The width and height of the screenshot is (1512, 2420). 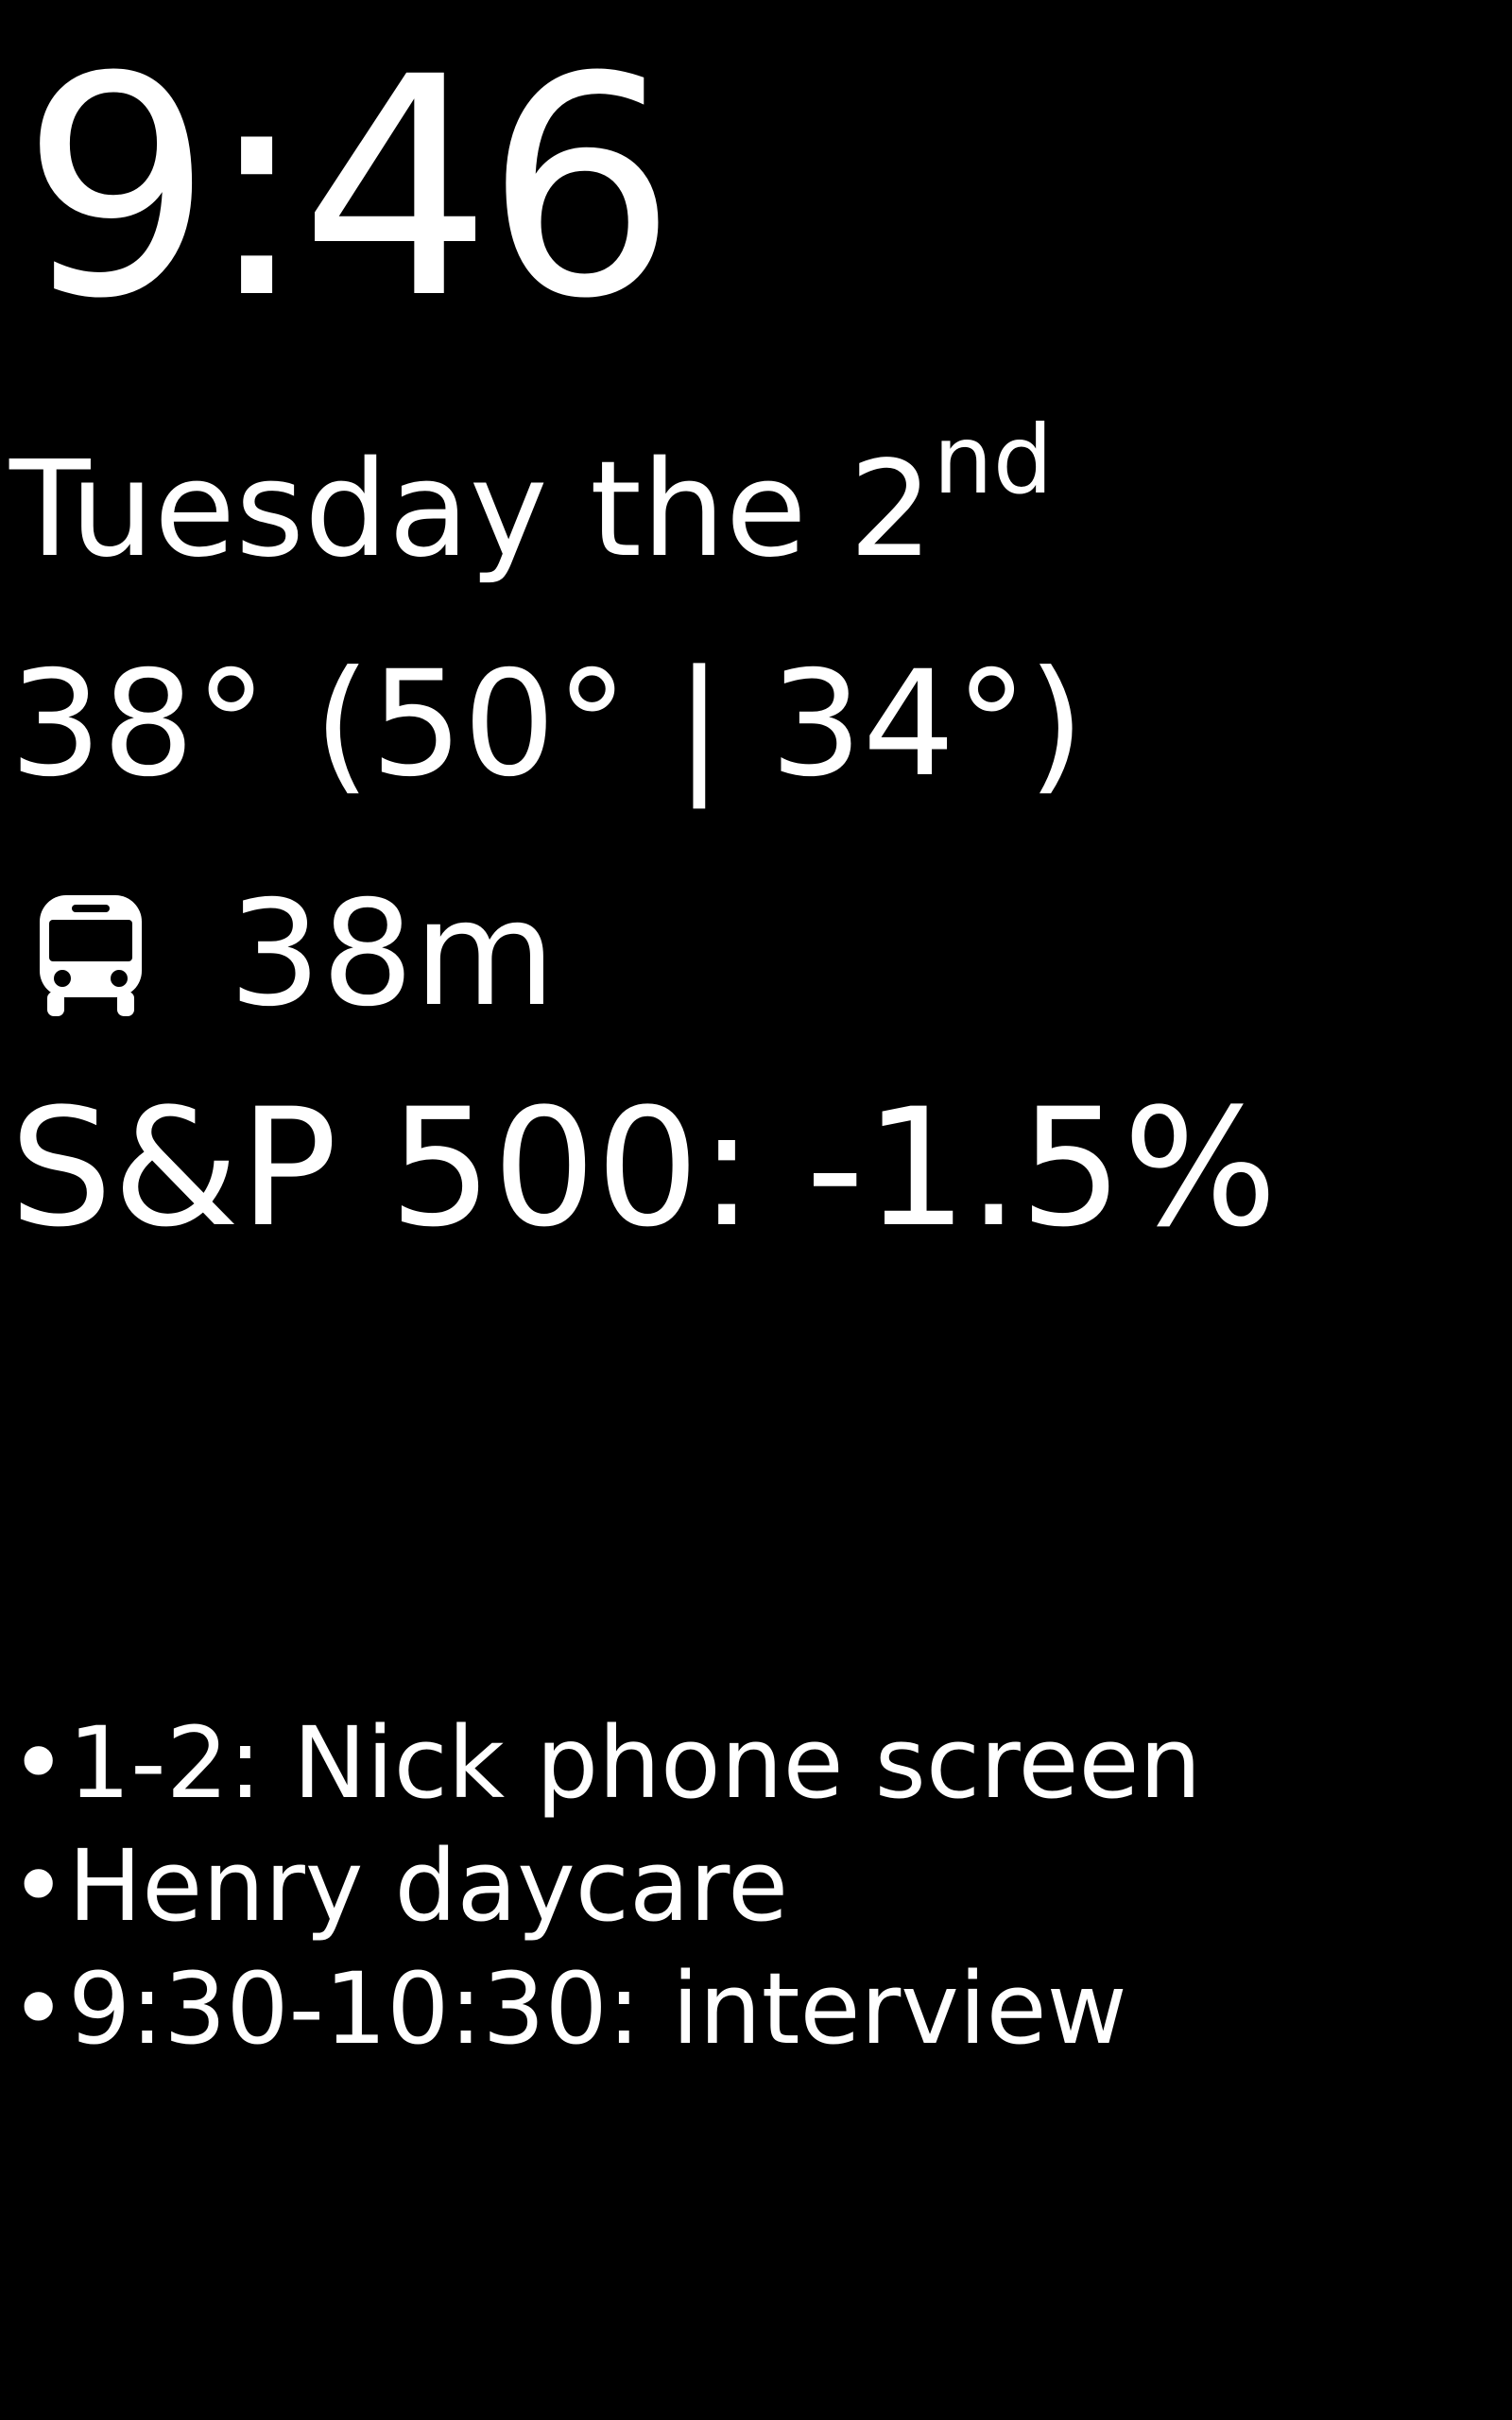 I want to click on date-line: Tuesday the 2nd, so click(x=531, y=495).